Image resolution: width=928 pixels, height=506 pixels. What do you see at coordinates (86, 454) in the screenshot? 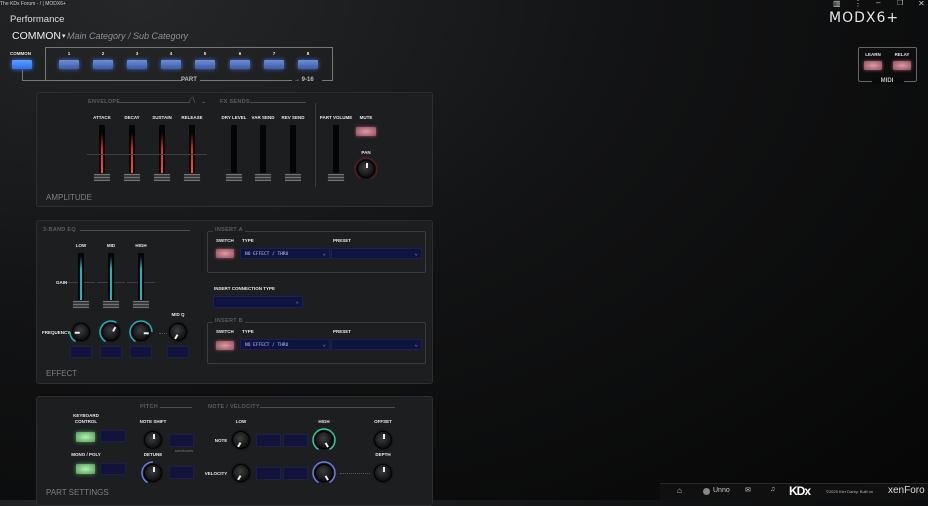
I see `mono-poly-label: MONO / POLY` at bounding box center [86, 454].